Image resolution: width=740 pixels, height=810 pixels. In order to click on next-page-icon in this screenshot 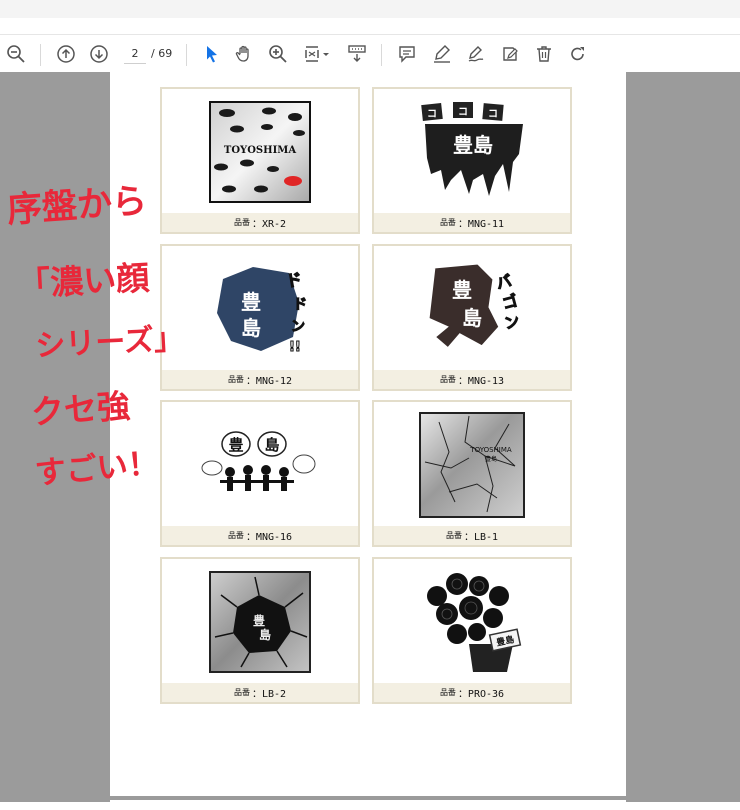, I will do `click(99, 54)`.